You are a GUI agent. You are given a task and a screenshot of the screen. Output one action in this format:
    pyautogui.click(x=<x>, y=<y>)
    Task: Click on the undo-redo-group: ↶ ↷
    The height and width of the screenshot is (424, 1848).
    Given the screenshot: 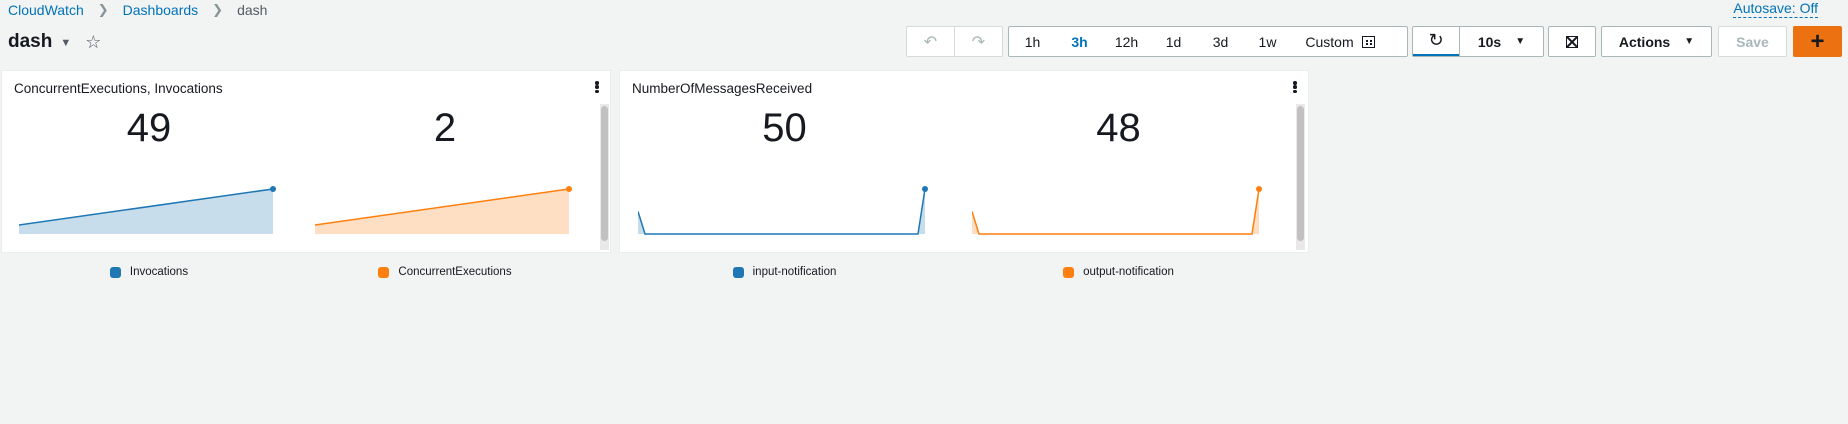 What is the action you would take?
    pyautogui.click(x=954, y=41)
    